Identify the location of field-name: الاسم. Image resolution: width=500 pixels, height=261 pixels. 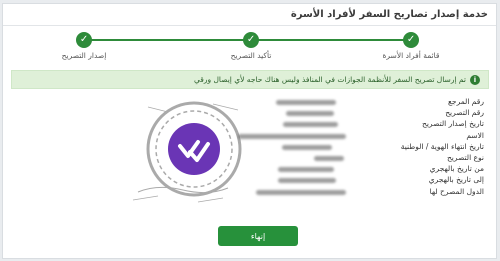
(475, 135).